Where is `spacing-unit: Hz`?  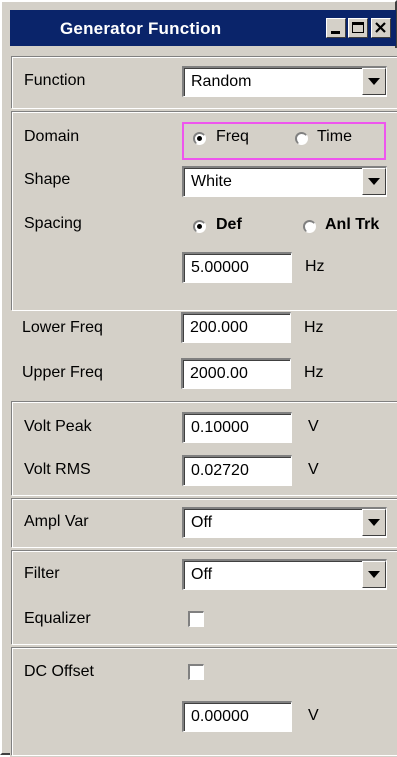 spacing-unit: Hz is located at coordinates (315, 266).